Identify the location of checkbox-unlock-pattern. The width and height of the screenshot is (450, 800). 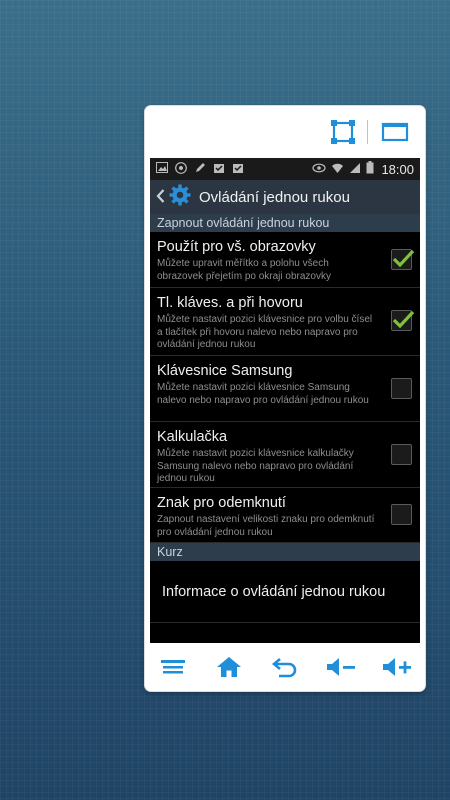
(401, 514).